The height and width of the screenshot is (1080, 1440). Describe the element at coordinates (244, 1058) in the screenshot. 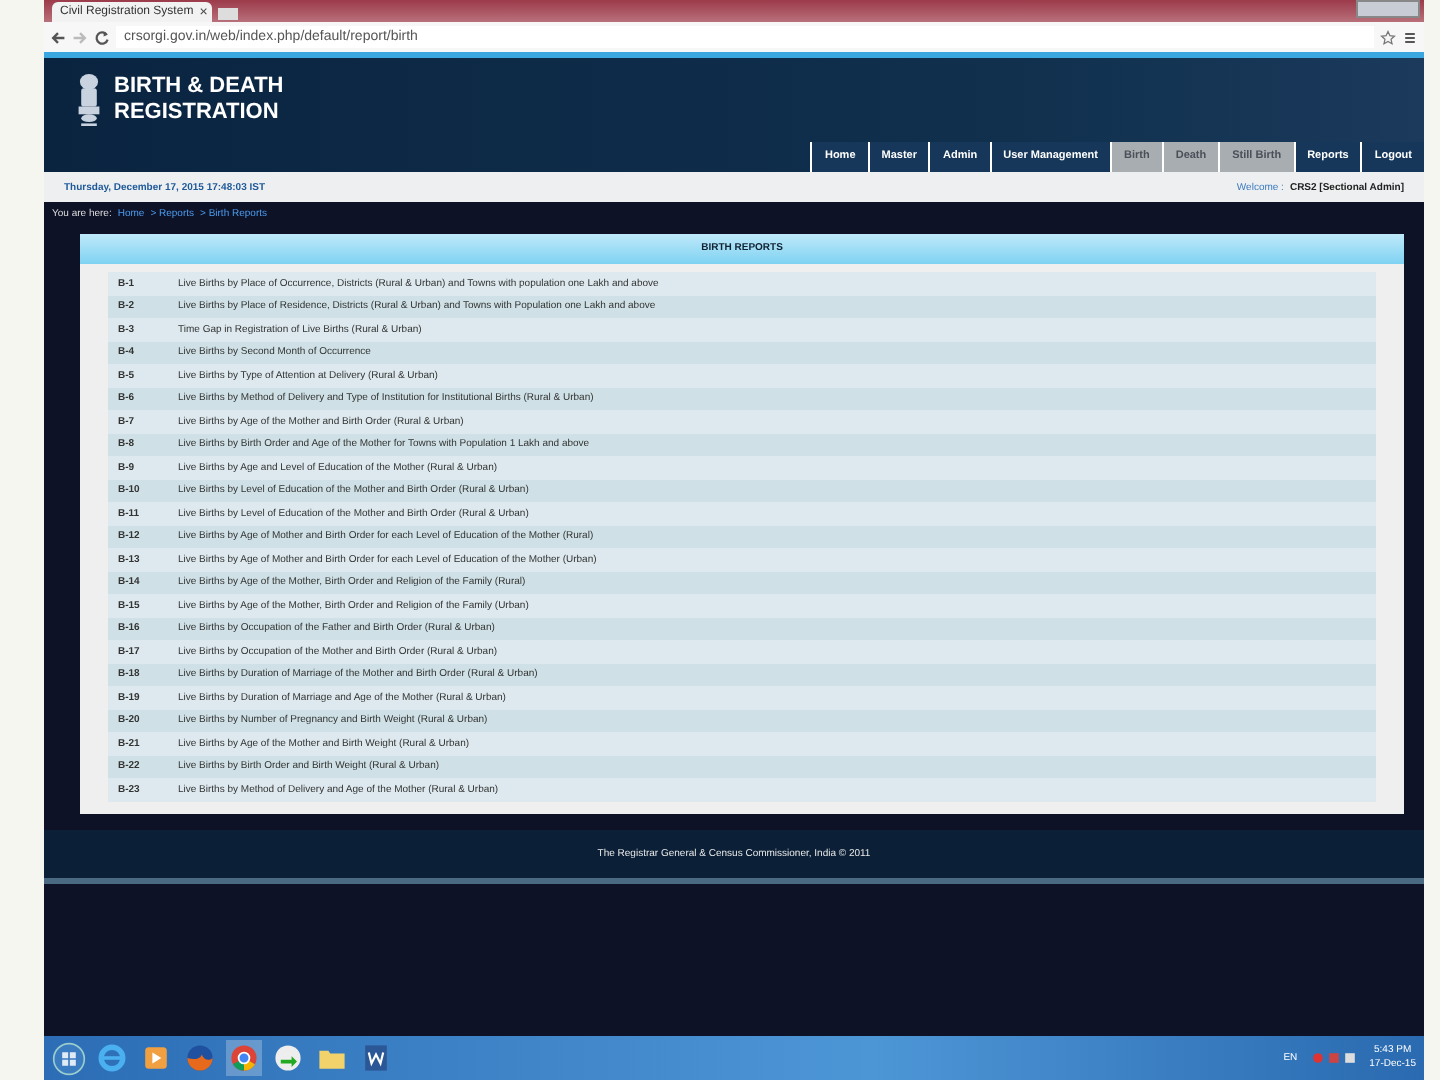

I see `chrome-icon` at that location.